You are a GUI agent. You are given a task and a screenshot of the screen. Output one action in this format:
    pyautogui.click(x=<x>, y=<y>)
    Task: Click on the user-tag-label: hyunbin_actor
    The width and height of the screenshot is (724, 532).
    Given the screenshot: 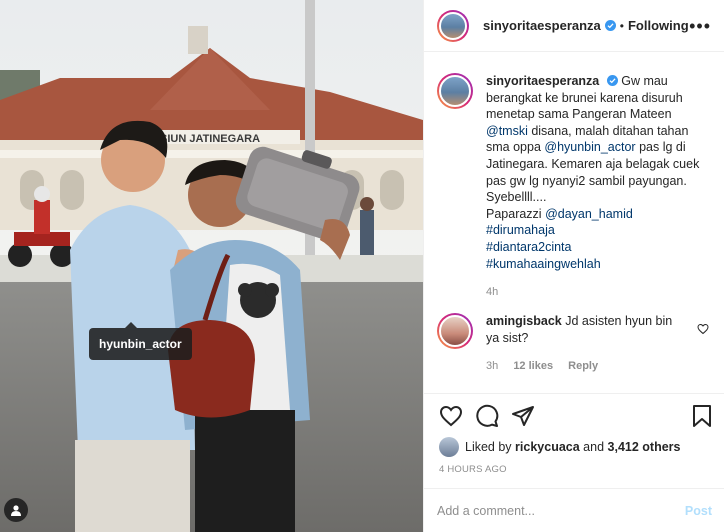 What is the action you would take?
    pyautogui.click(x=140, y=341)
    